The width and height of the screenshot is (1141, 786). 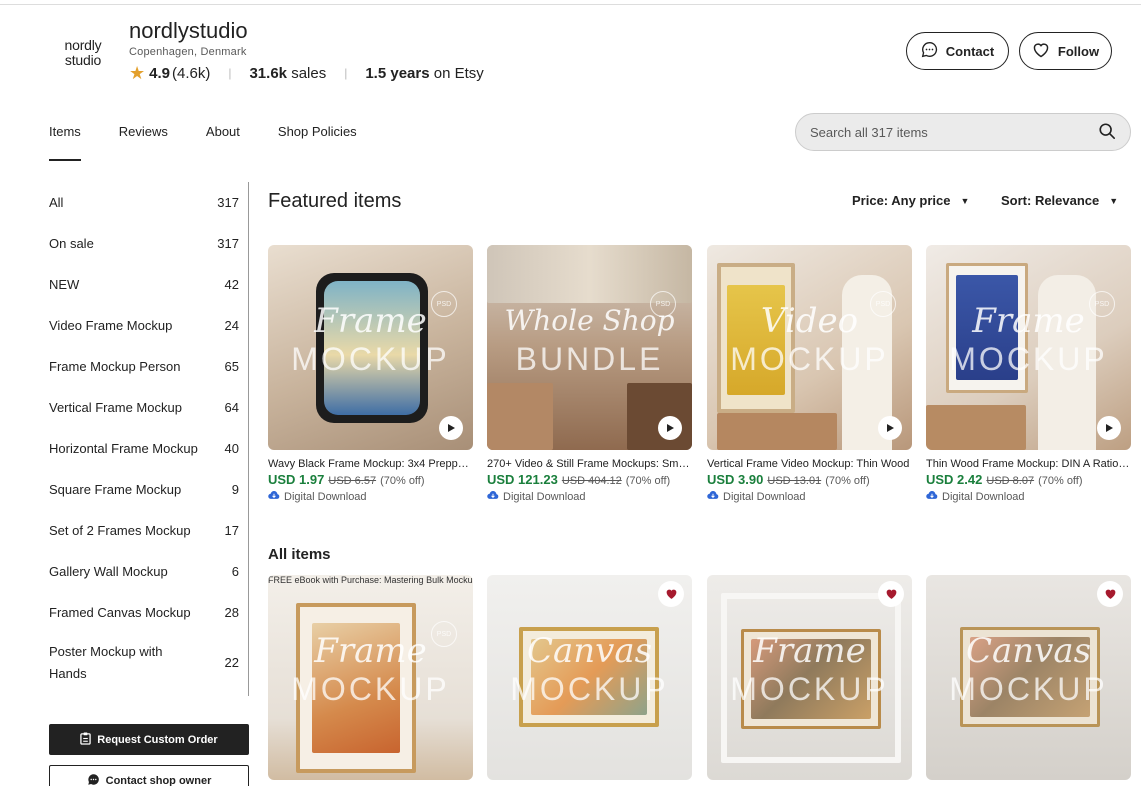 I want to click on category-video-frame-mockup: Video Frame Mockup 24, so click(x=149, y=325).